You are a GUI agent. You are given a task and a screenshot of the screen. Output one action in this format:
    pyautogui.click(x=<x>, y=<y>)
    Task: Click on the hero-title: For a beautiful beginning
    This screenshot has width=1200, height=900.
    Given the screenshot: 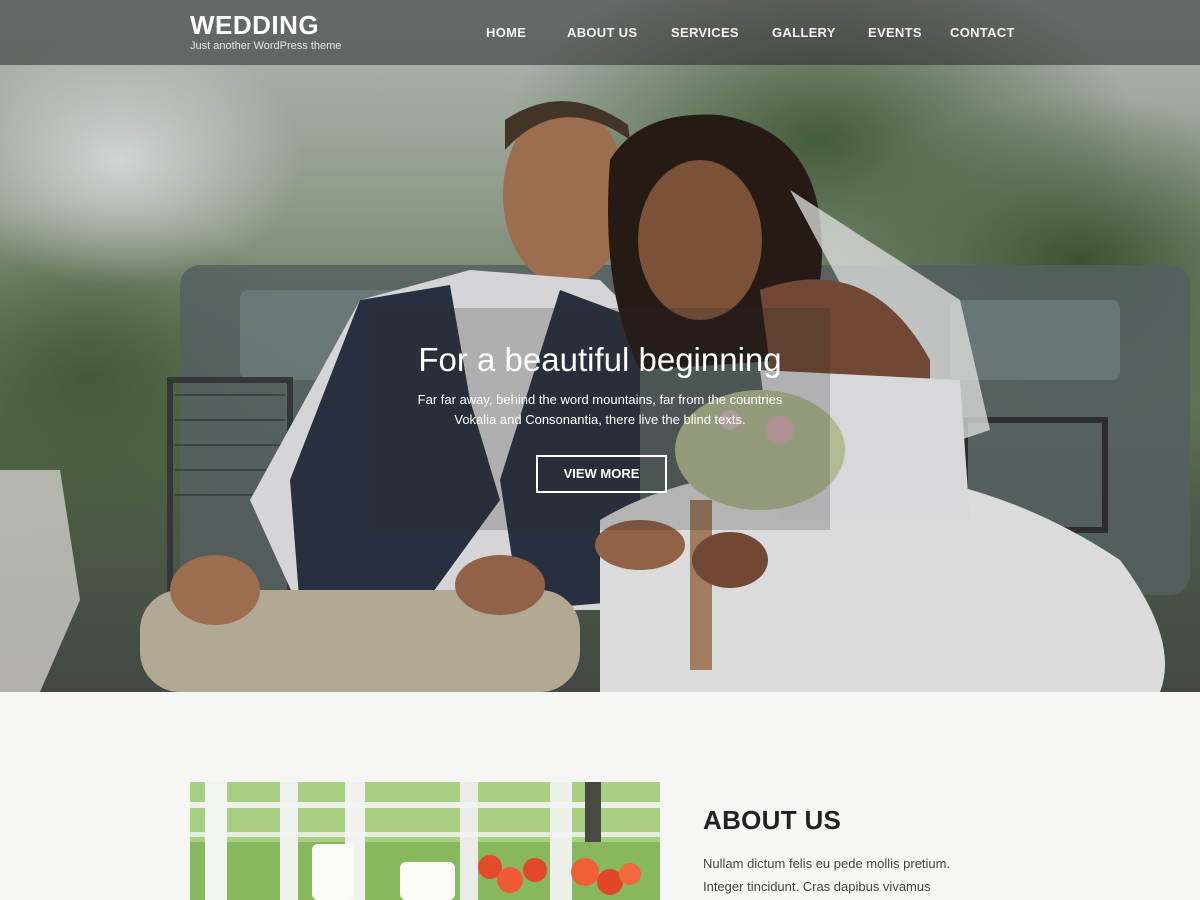 What is the action you would take?
    pyautogui.click(x=600, y=359)
    